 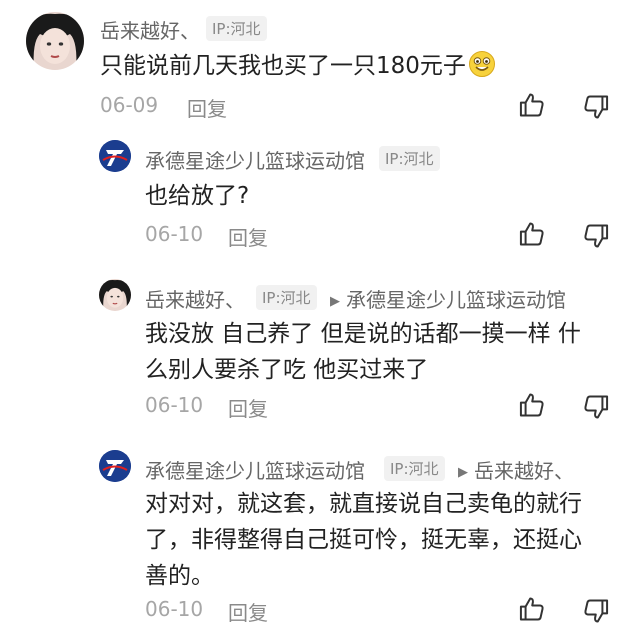 I want to click on comment-text: 我没放 自己养了 但是说的话都一摸一样 什 么别人要杀了吃 他买过来了, so click(x=363, y=352).